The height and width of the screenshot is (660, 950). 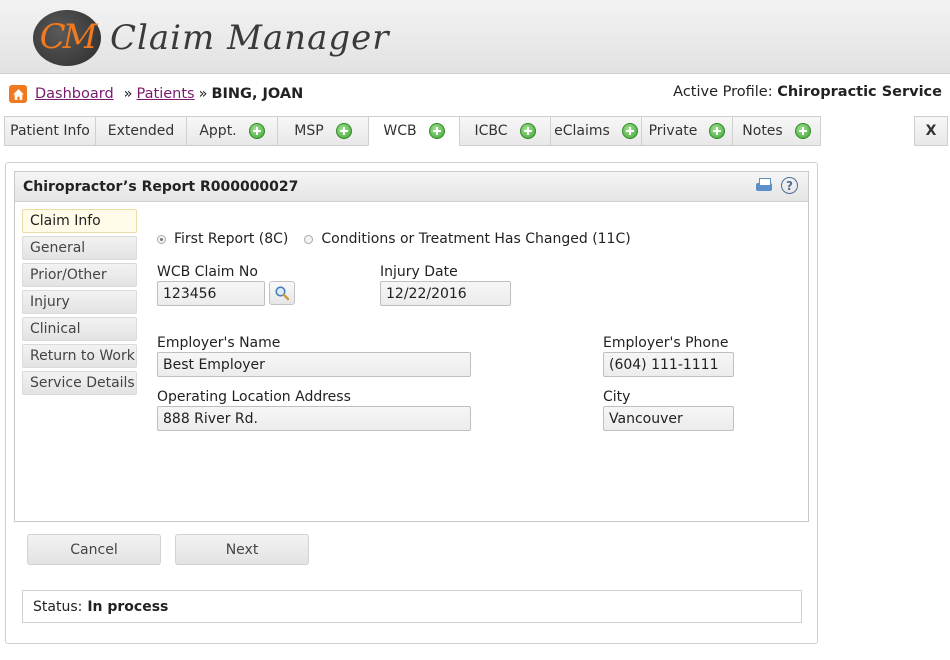 What do you see at coordinates (762, 131) in the screenshot?
I see `tab-label: Notes` at bounding box center [762, 131].